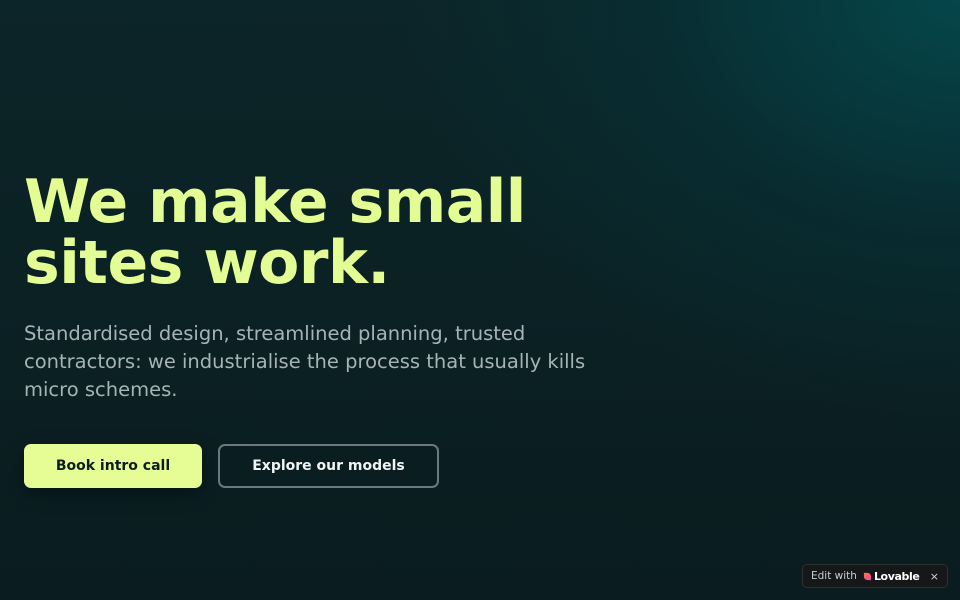  I want to click on close-icon: ×, so click(934, 576).